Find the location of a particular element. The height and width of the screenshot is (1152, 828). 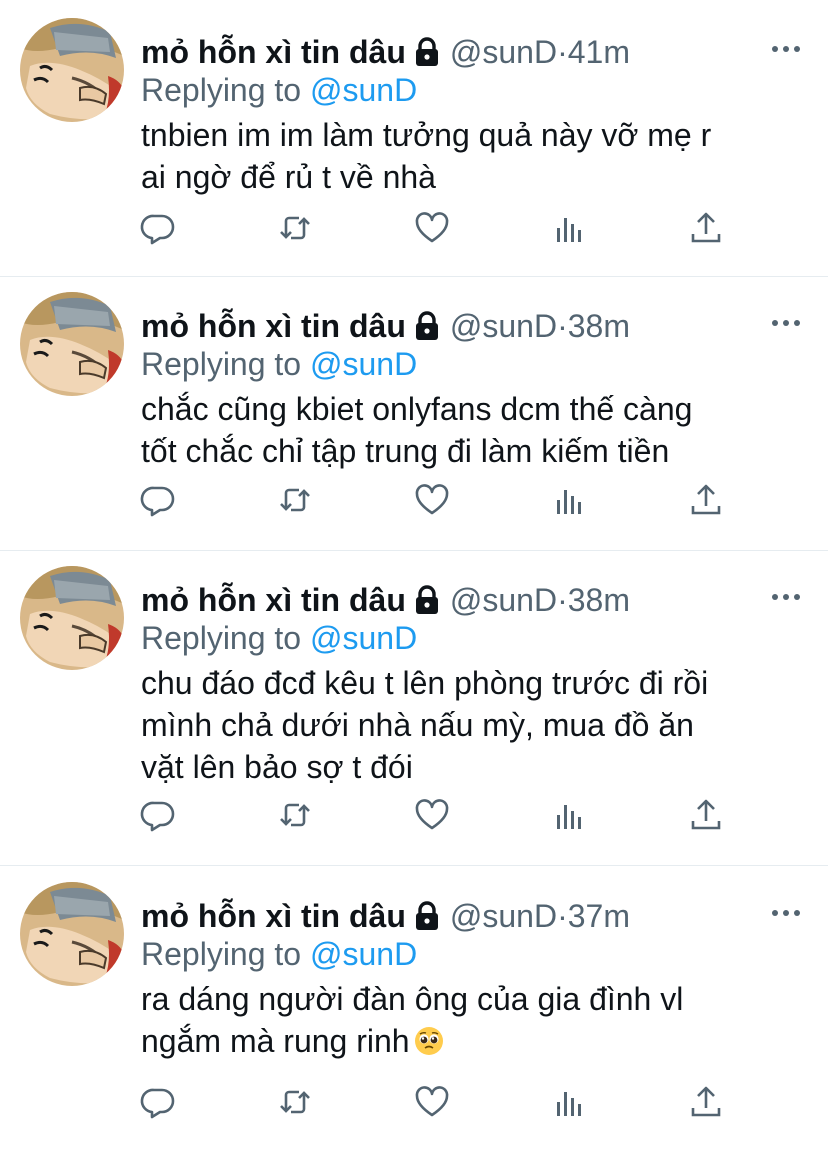

timestamp: 37m is located at coordinates (599, 916).